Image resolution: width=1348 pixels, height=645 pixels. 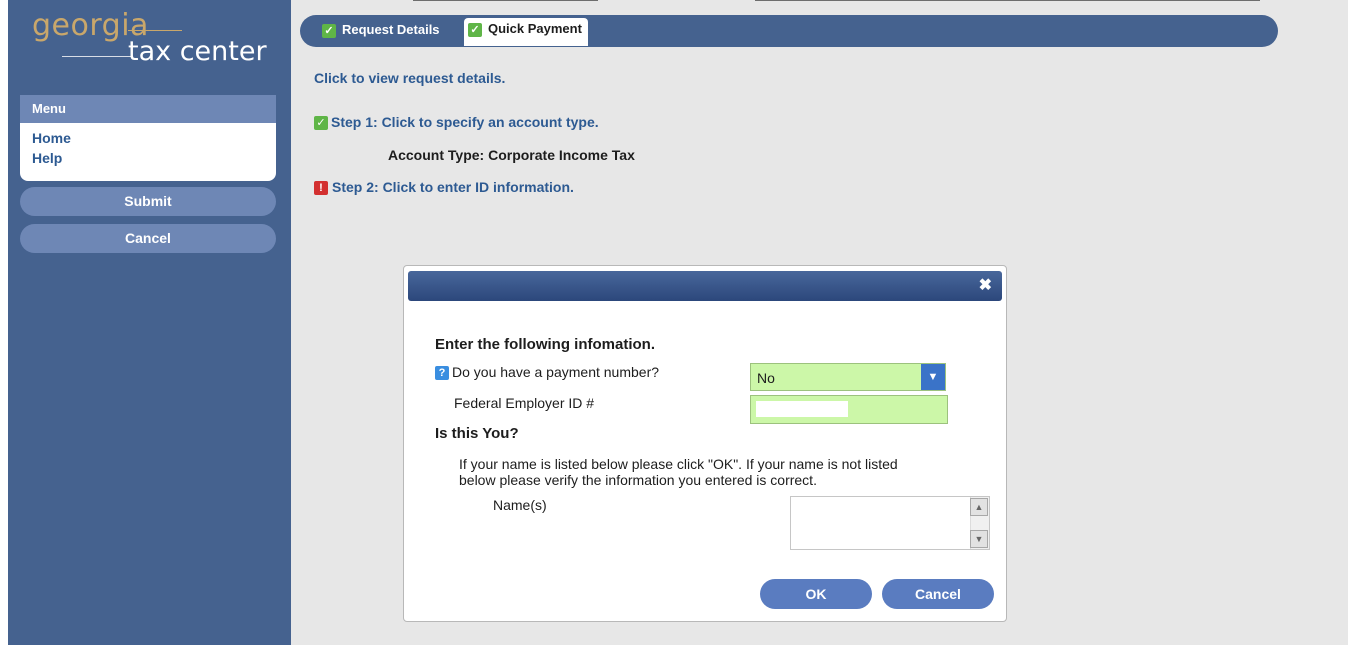 I want to click on account-type-text: Account Type: Corporate Income Tax, so click(x=511, y=155).